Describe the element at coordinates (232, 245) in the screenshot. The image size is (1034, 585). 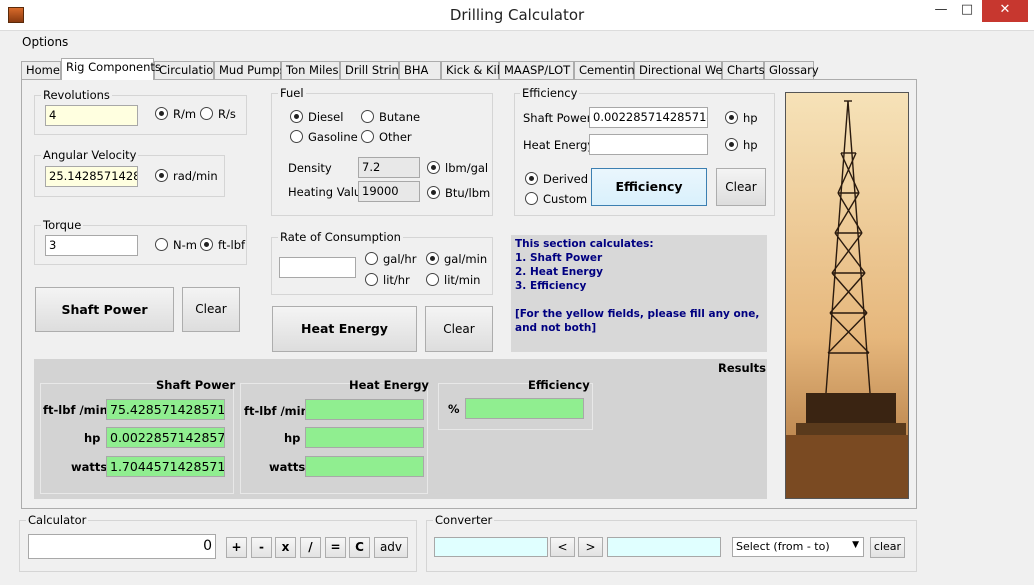
I see `torque-ftlbf-label: ft-lbf` at that location.